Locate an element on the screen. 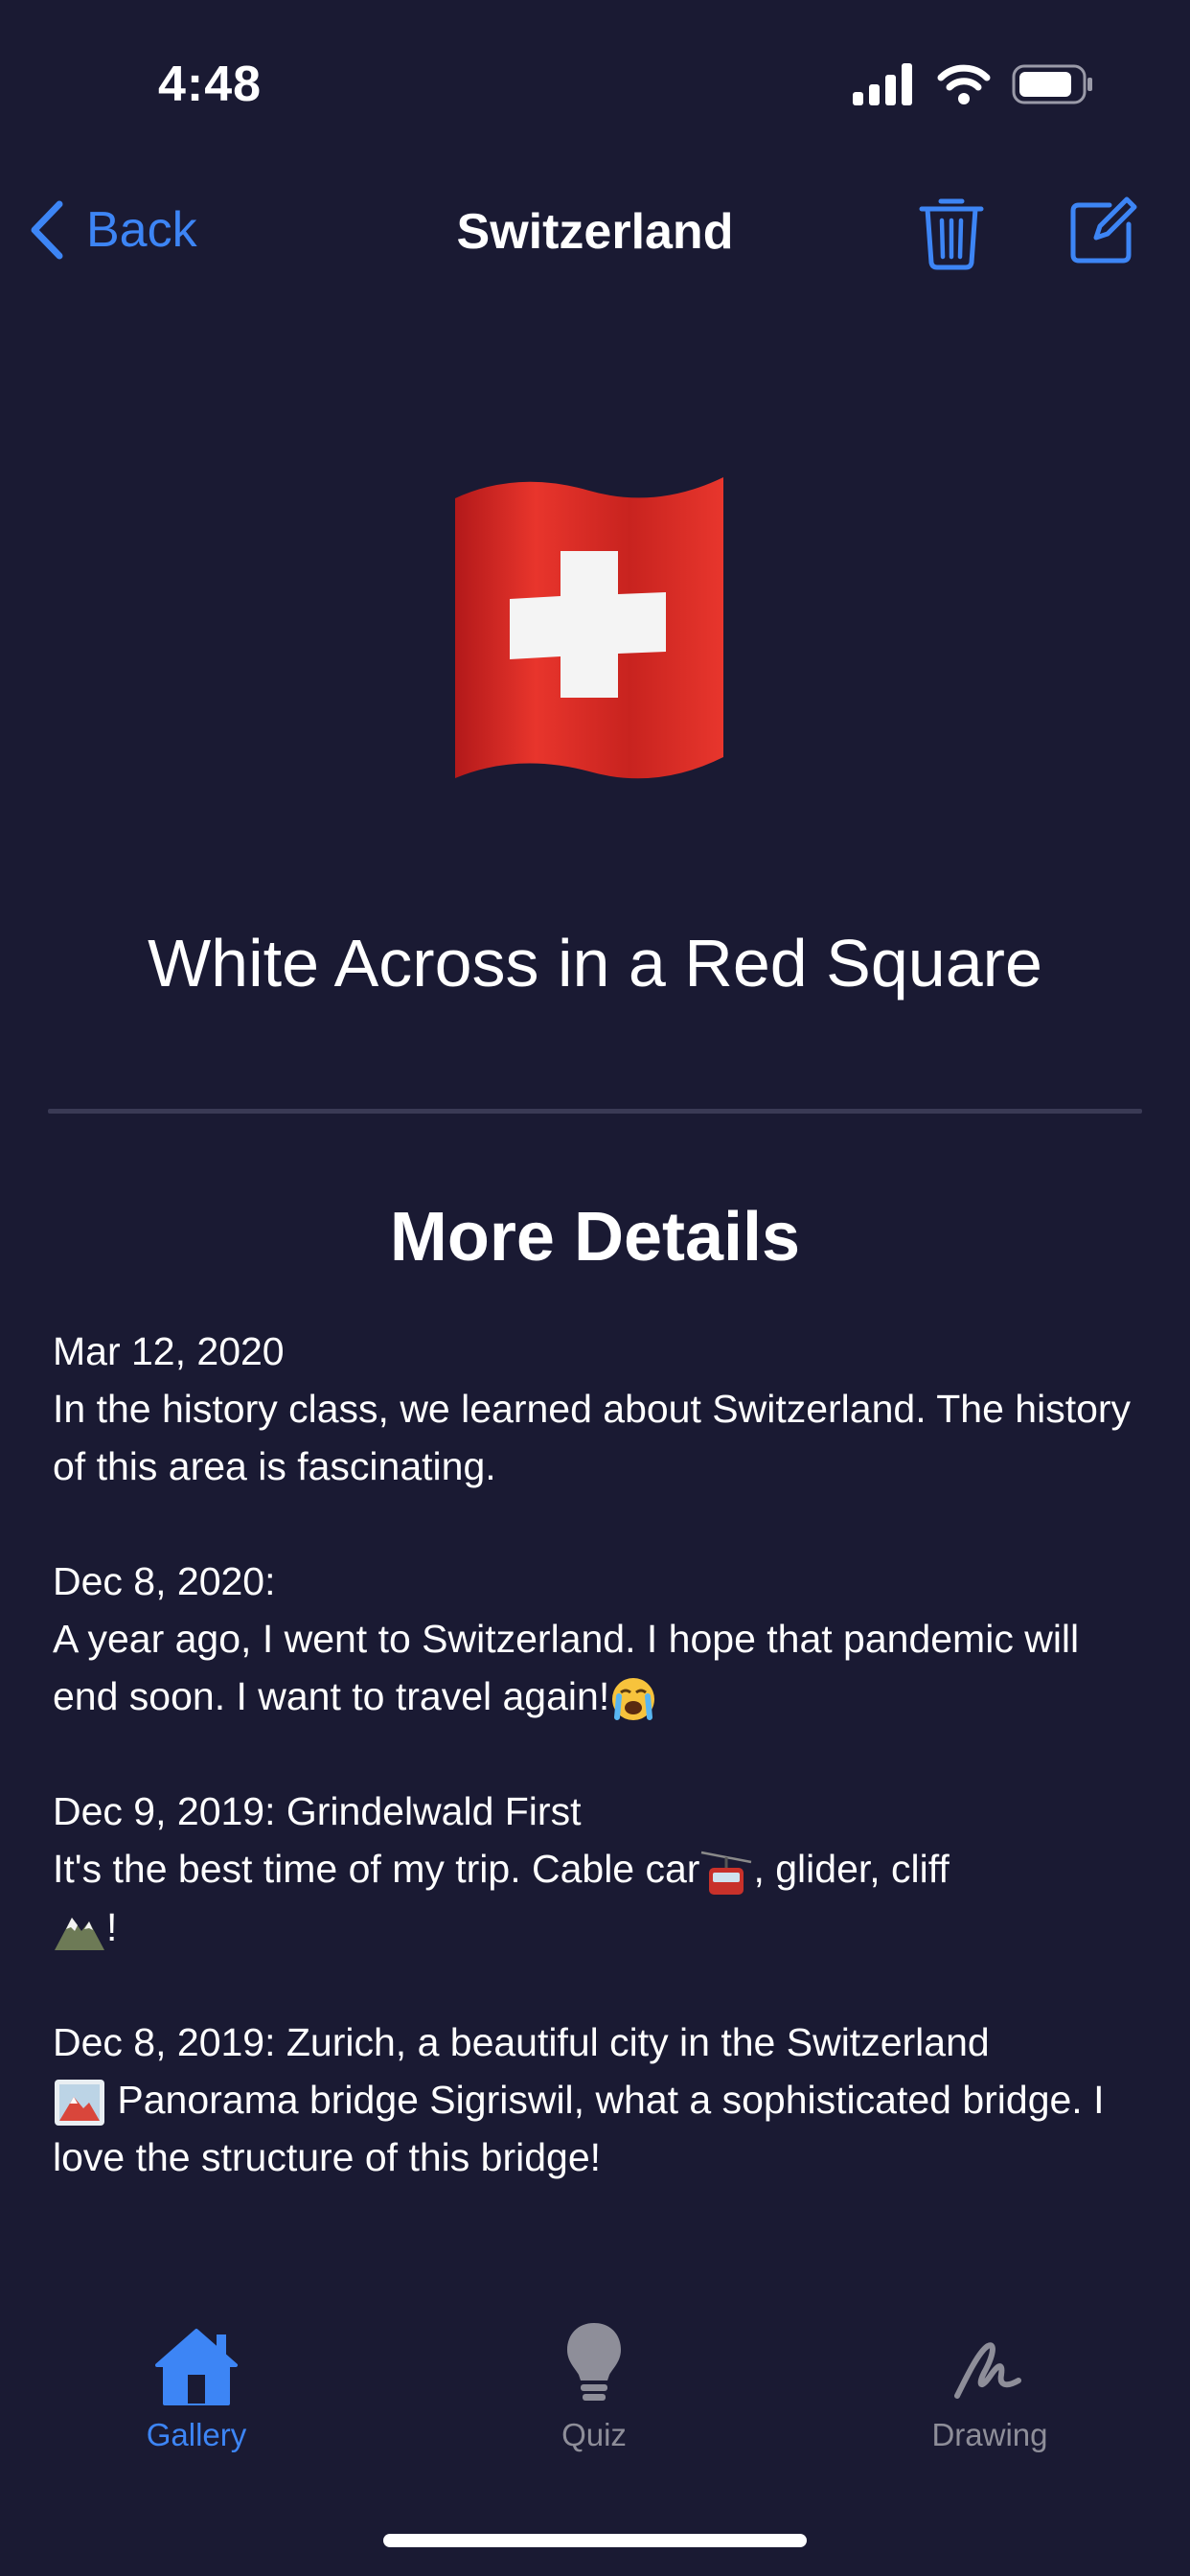 The height and width of the screenshot is (2576, 1190). navigation-bar: Back Switzerland is located at coordinates (595, 230).